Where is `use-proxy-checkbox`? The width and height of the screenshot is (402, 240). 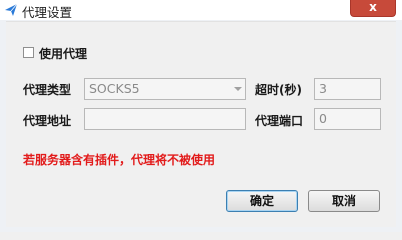 use-proxy-checkbox is located at coordinates (28, 52).